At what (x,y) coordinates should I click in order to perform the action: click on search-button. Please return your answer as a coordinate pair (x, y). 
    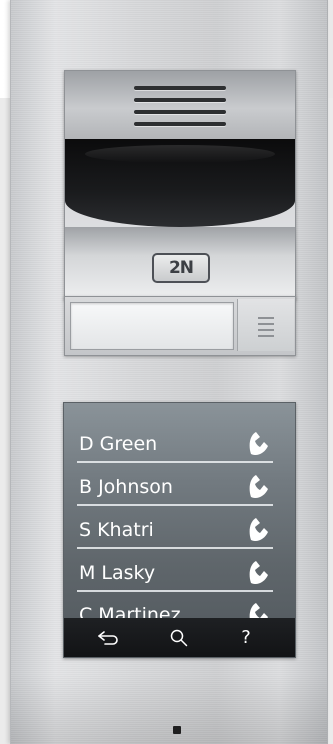
    Looking at the image, I should click on (179, 637).